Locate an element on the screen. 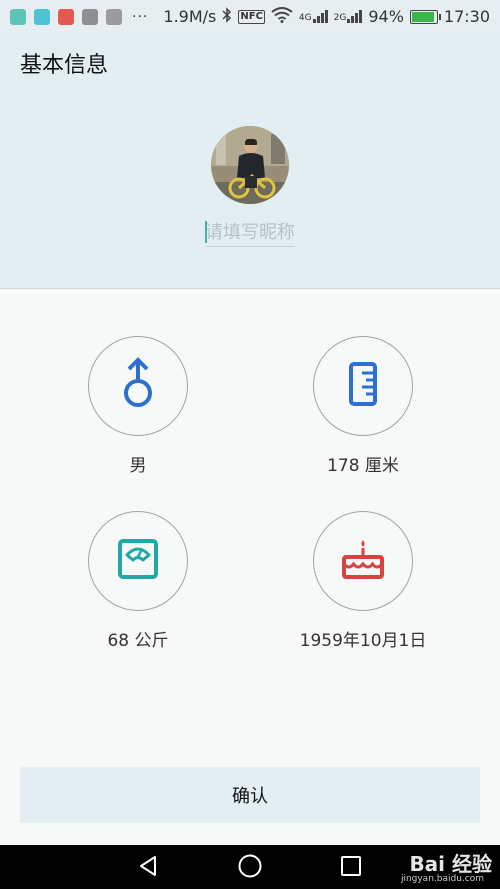 This screenshot has height=889, width=500. more-notifications-icon: ··· is located at coordinates (140, 16).